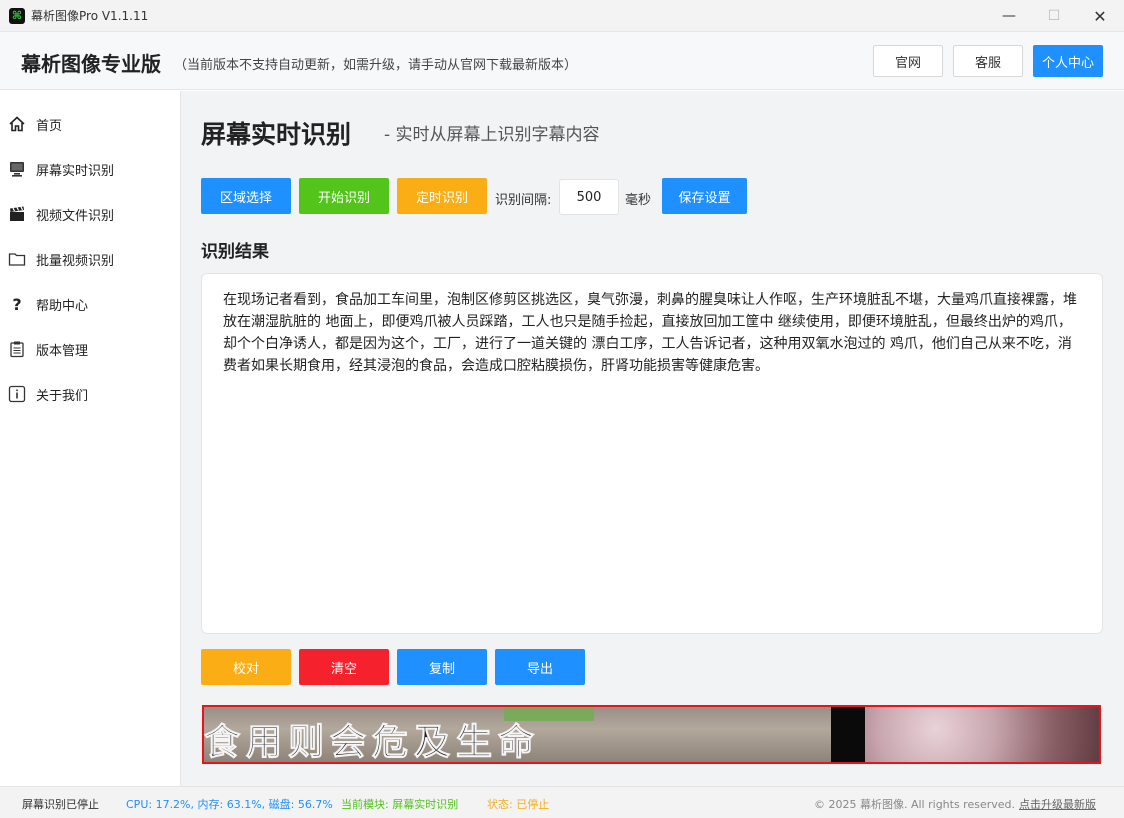 The width and height of the screenshot is (1124, 818). Describe the element at coordinates (75, 216) in the screenshot. I see `sidebar-item-label: 视频文件识别` at that location.